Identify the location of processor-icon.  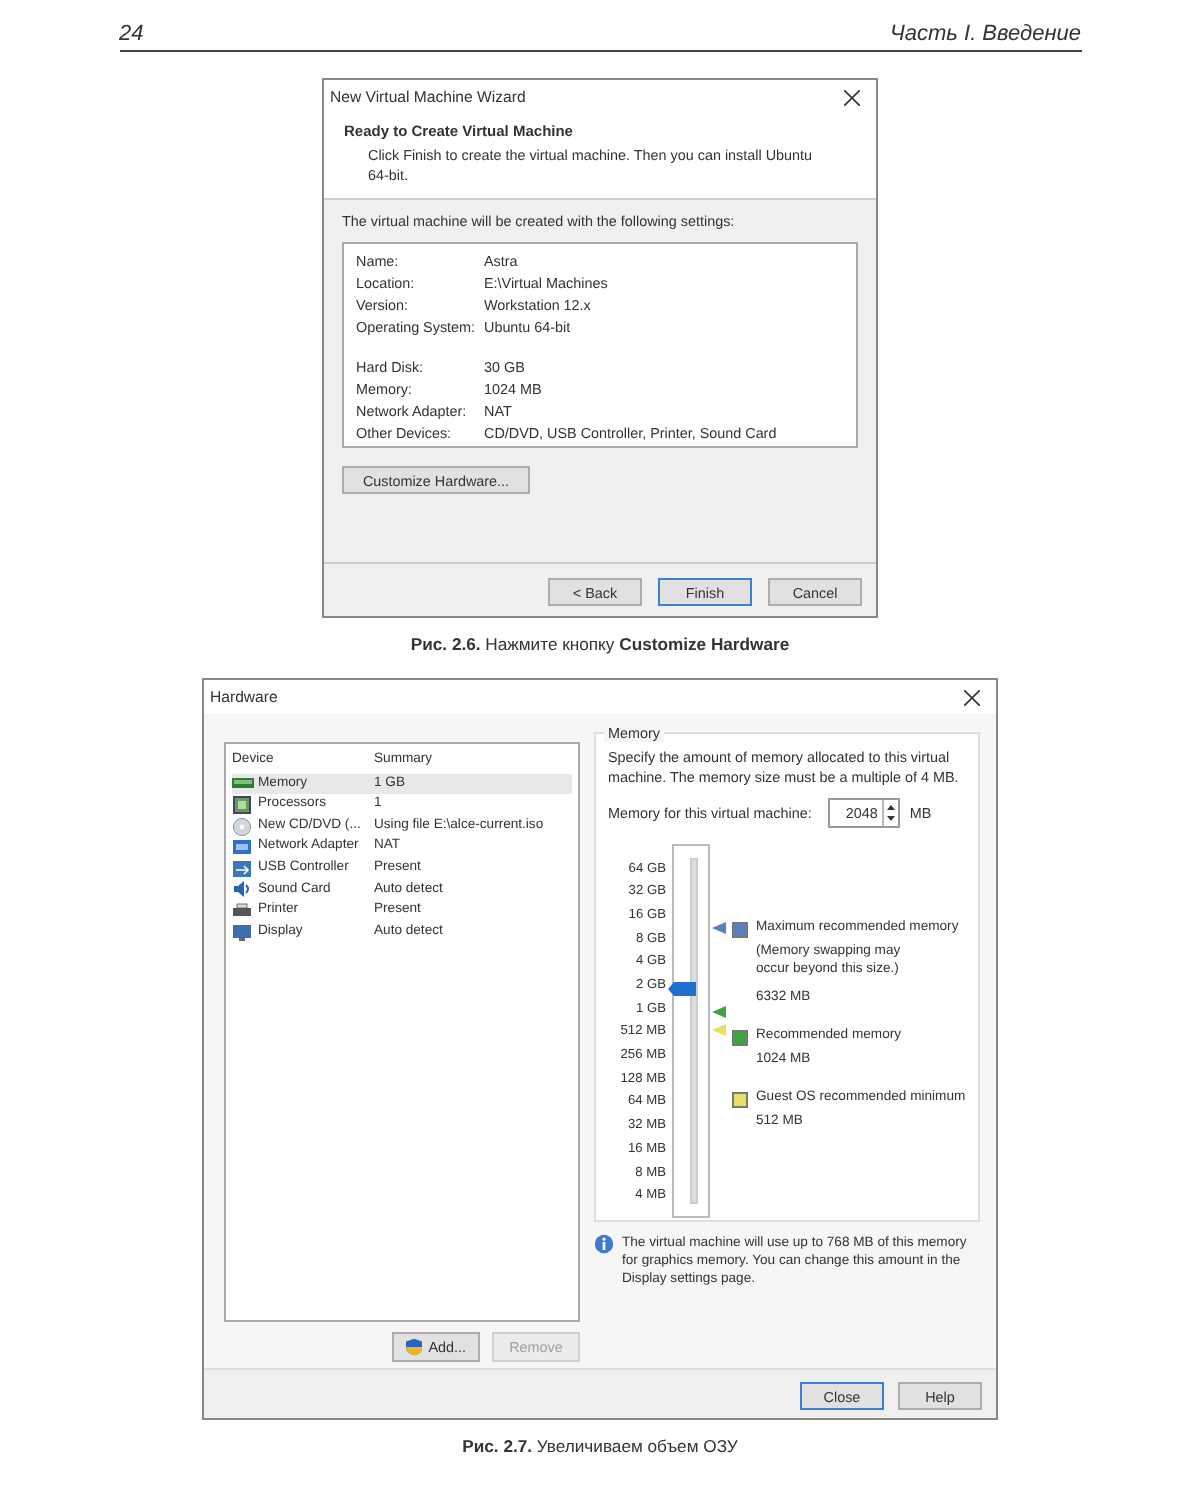
(243, 804).